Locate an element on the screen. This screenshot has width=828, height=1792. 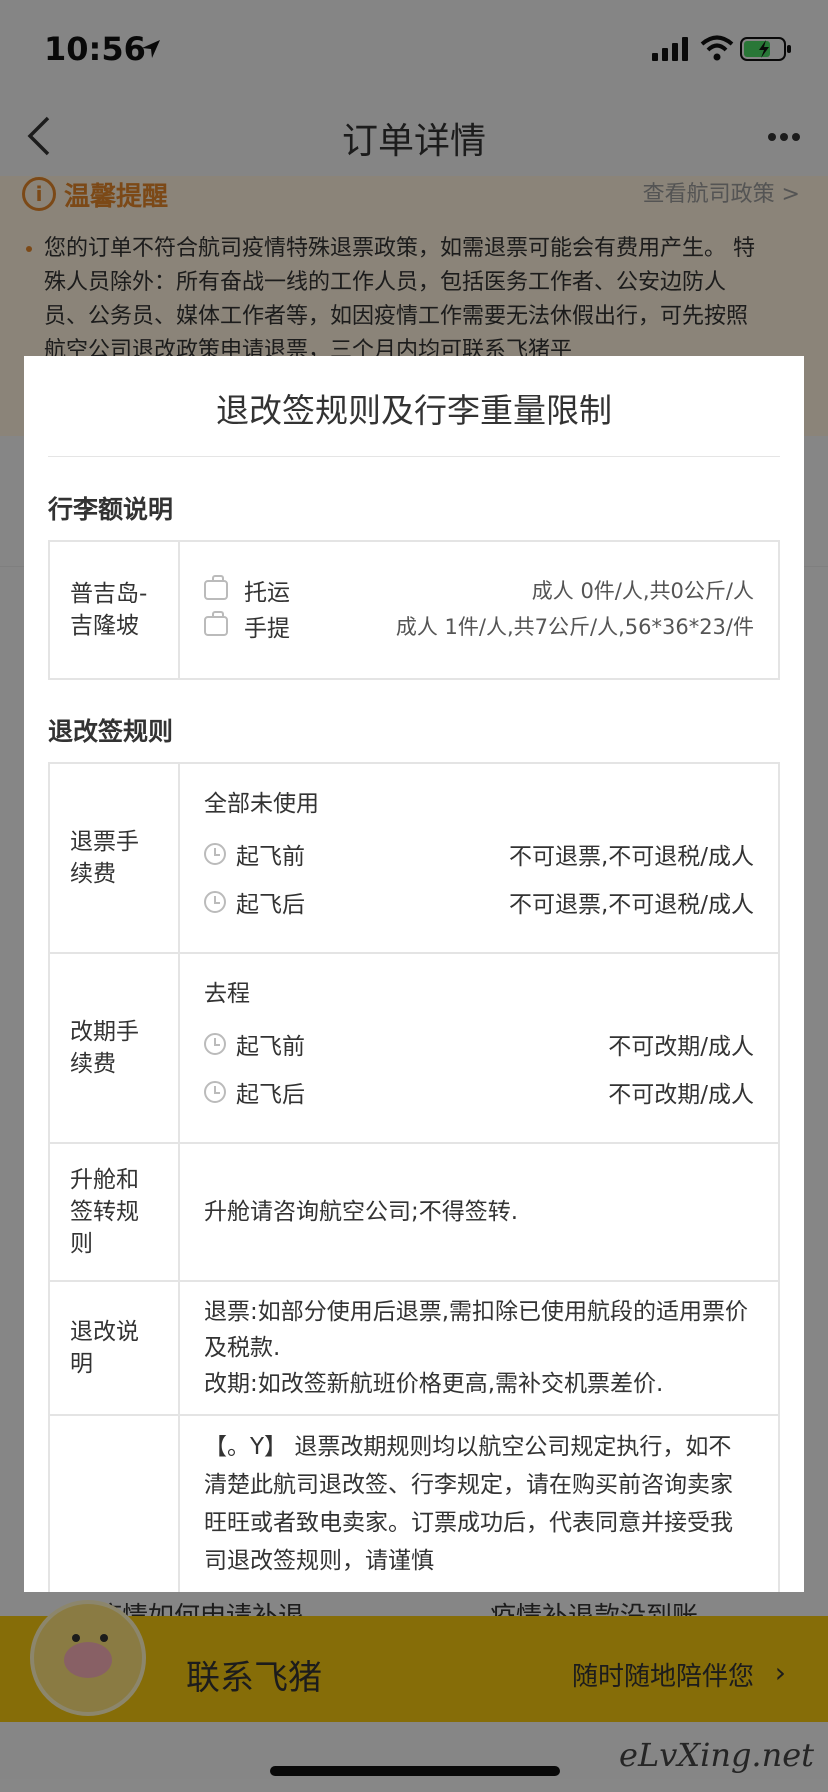
disclaimer-label is located at coordinates (115, 1504).